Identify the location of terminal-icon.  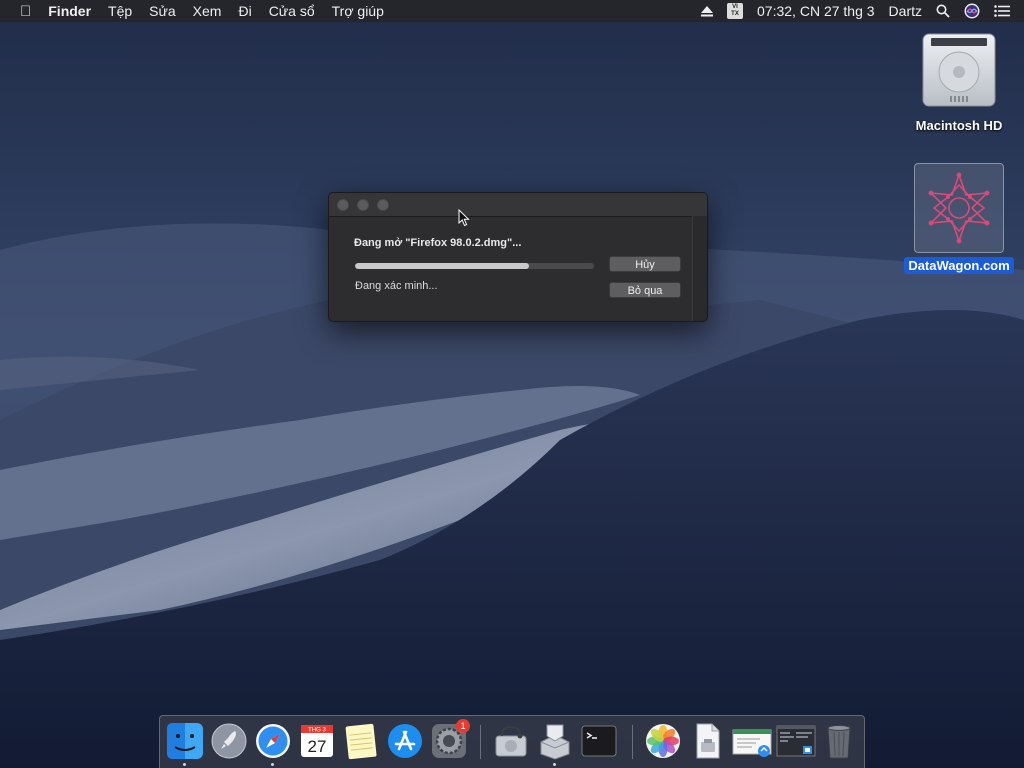
(599, 741).